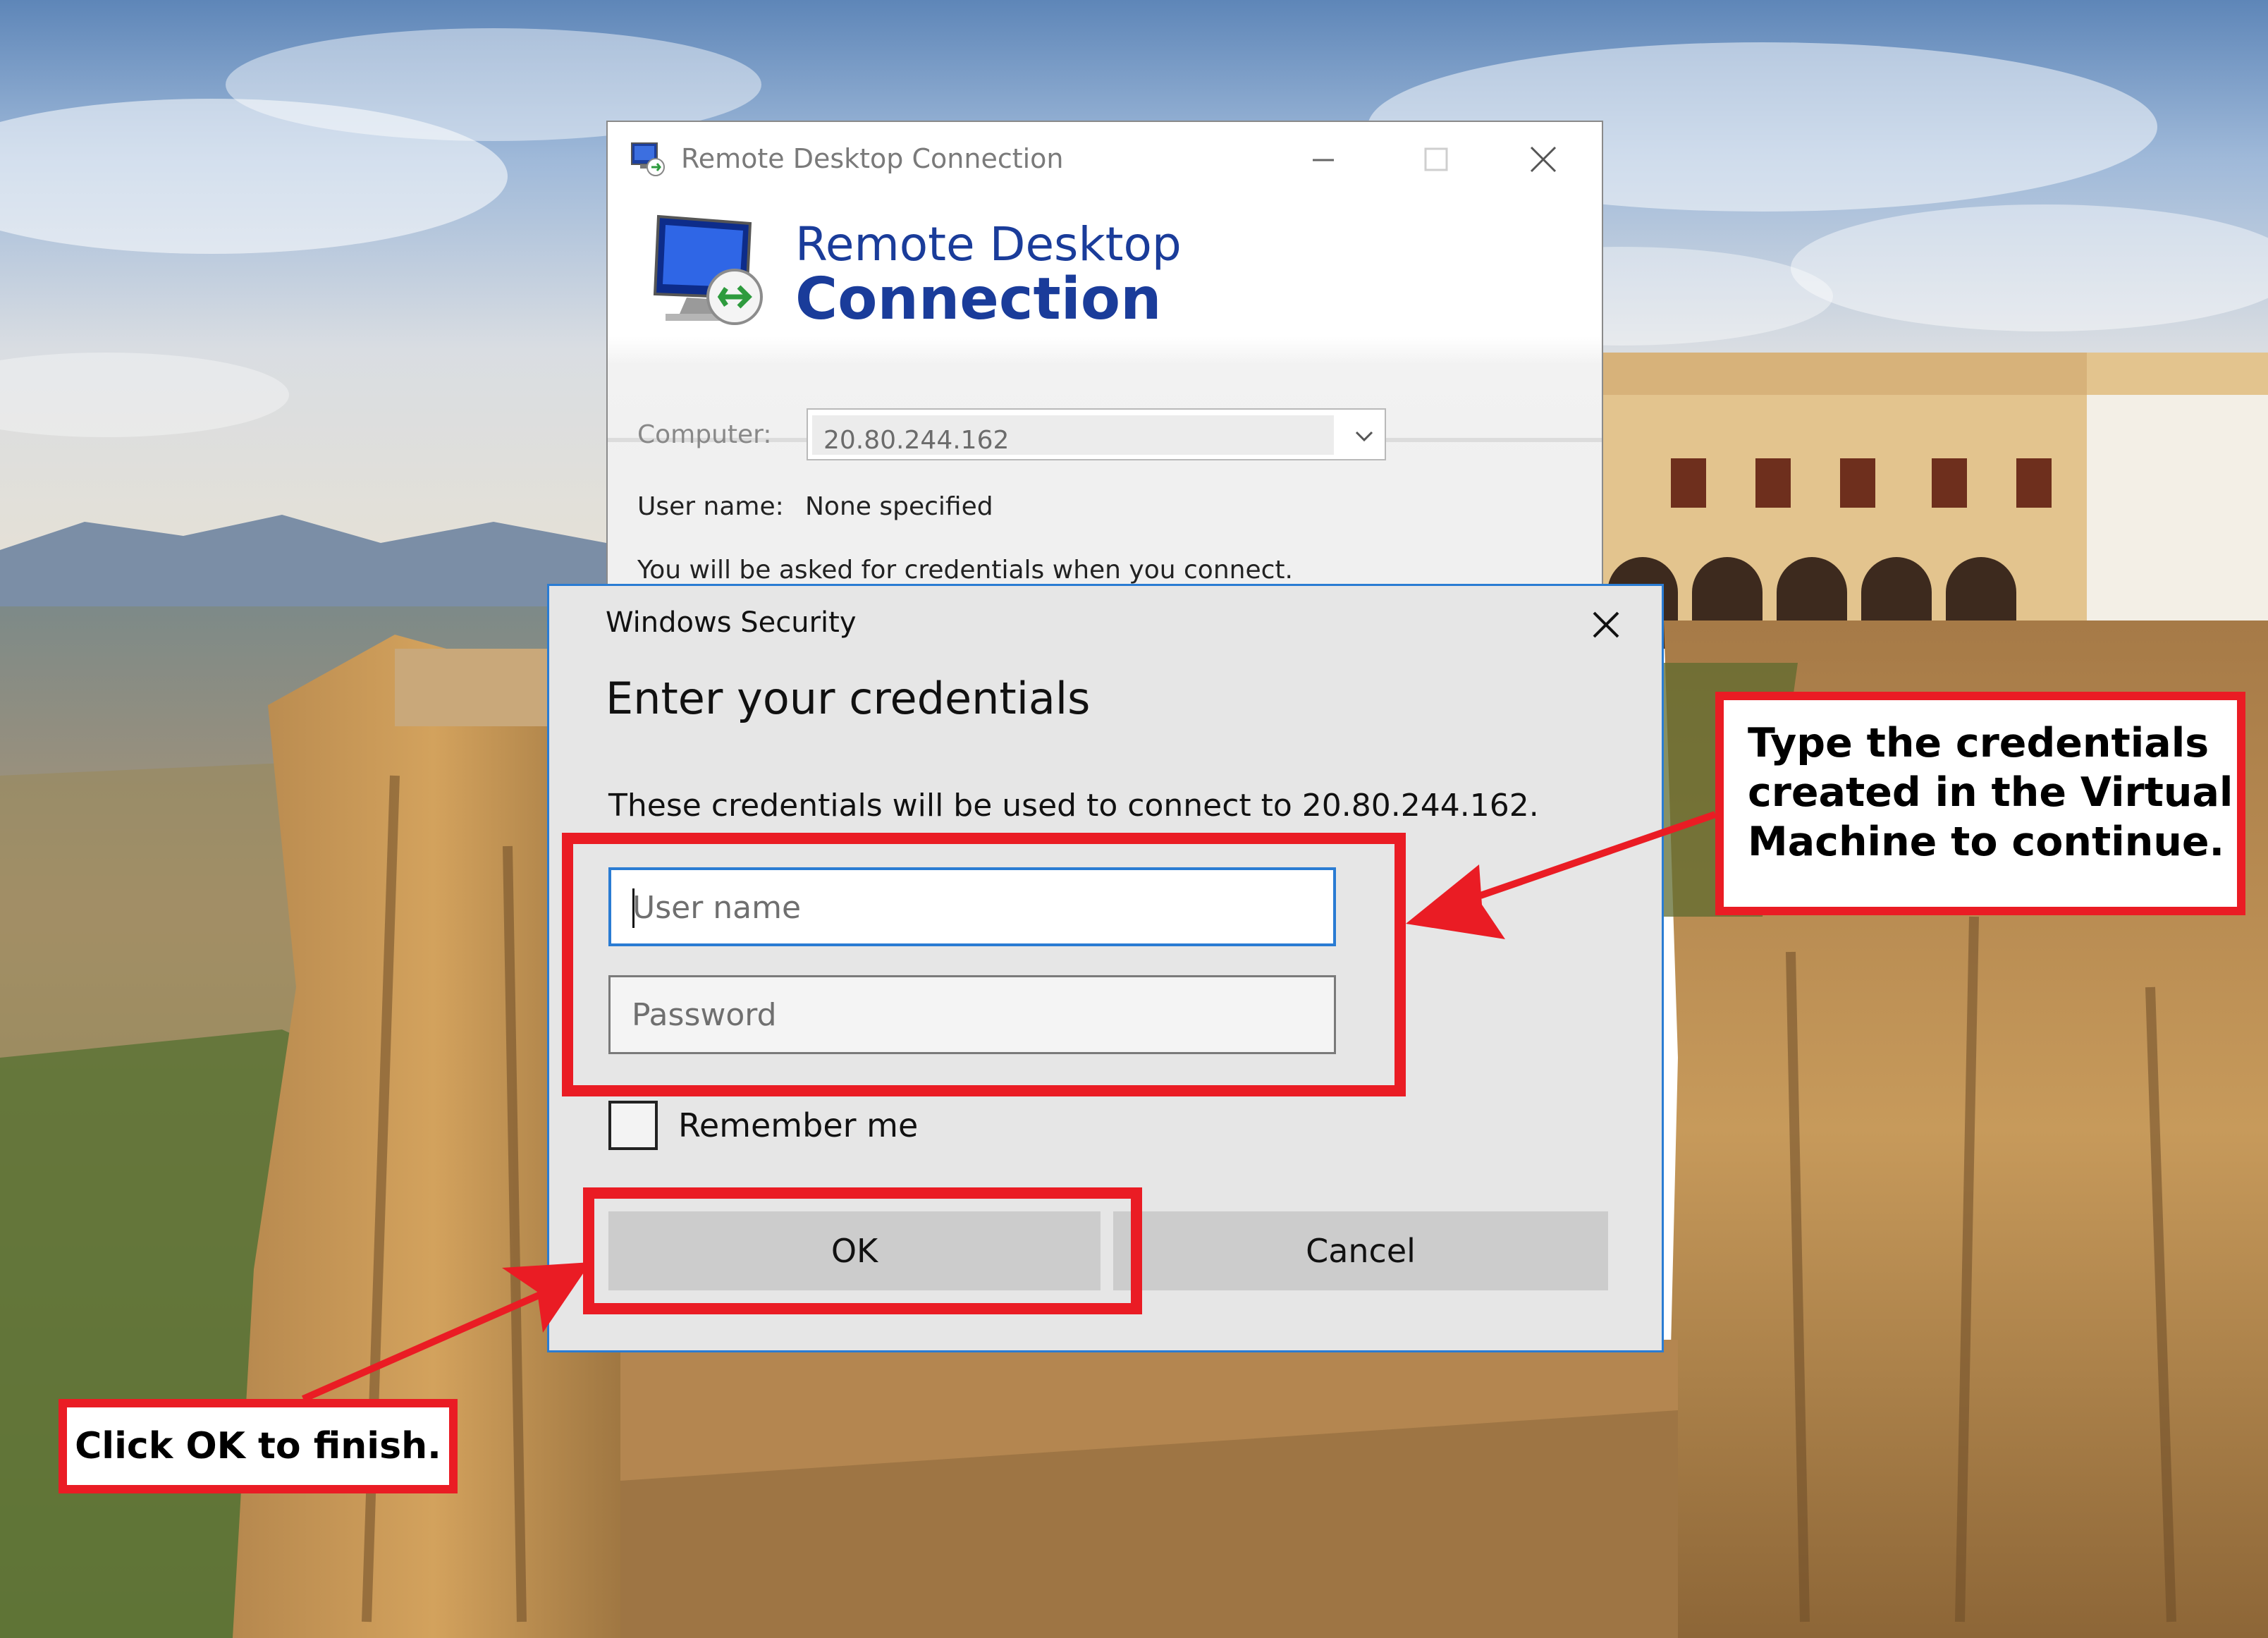 The width and height of the screenshot is (2268, 1638). I want to click on computer-value: 20.80.244.162, so click(917, 441).